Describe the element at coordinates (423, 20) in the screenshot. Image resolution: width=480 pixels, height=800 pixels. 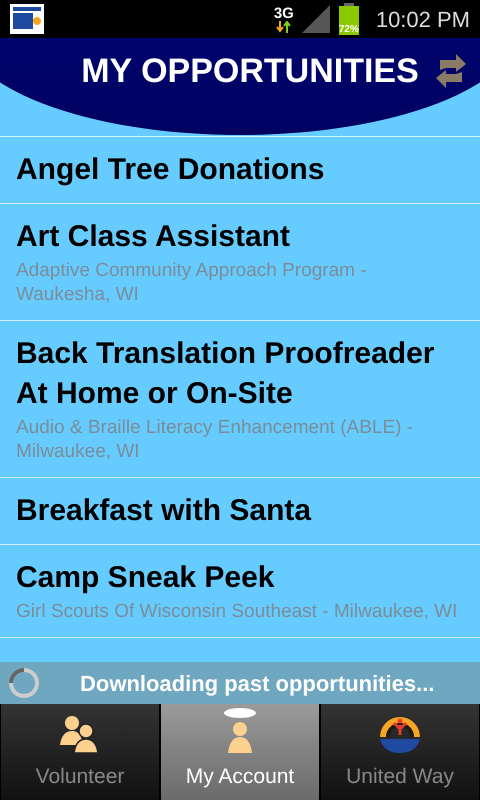
I see `clock: 10:02 PM` at that location.